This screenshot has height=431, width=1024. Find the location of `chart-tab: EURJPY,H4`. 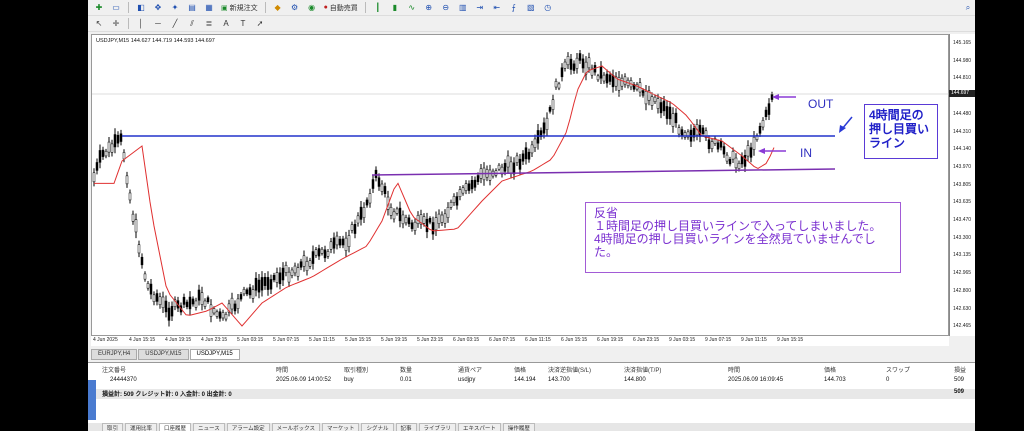

chart-tab: EURJPY,H4 is located at coordinates (114, 354).